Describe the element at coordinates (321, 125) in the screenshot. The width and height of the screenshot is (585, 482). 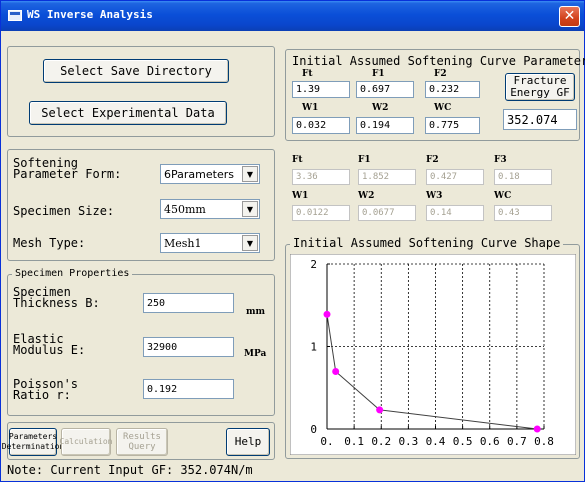
I see `w1-input: 0.032` at that location.